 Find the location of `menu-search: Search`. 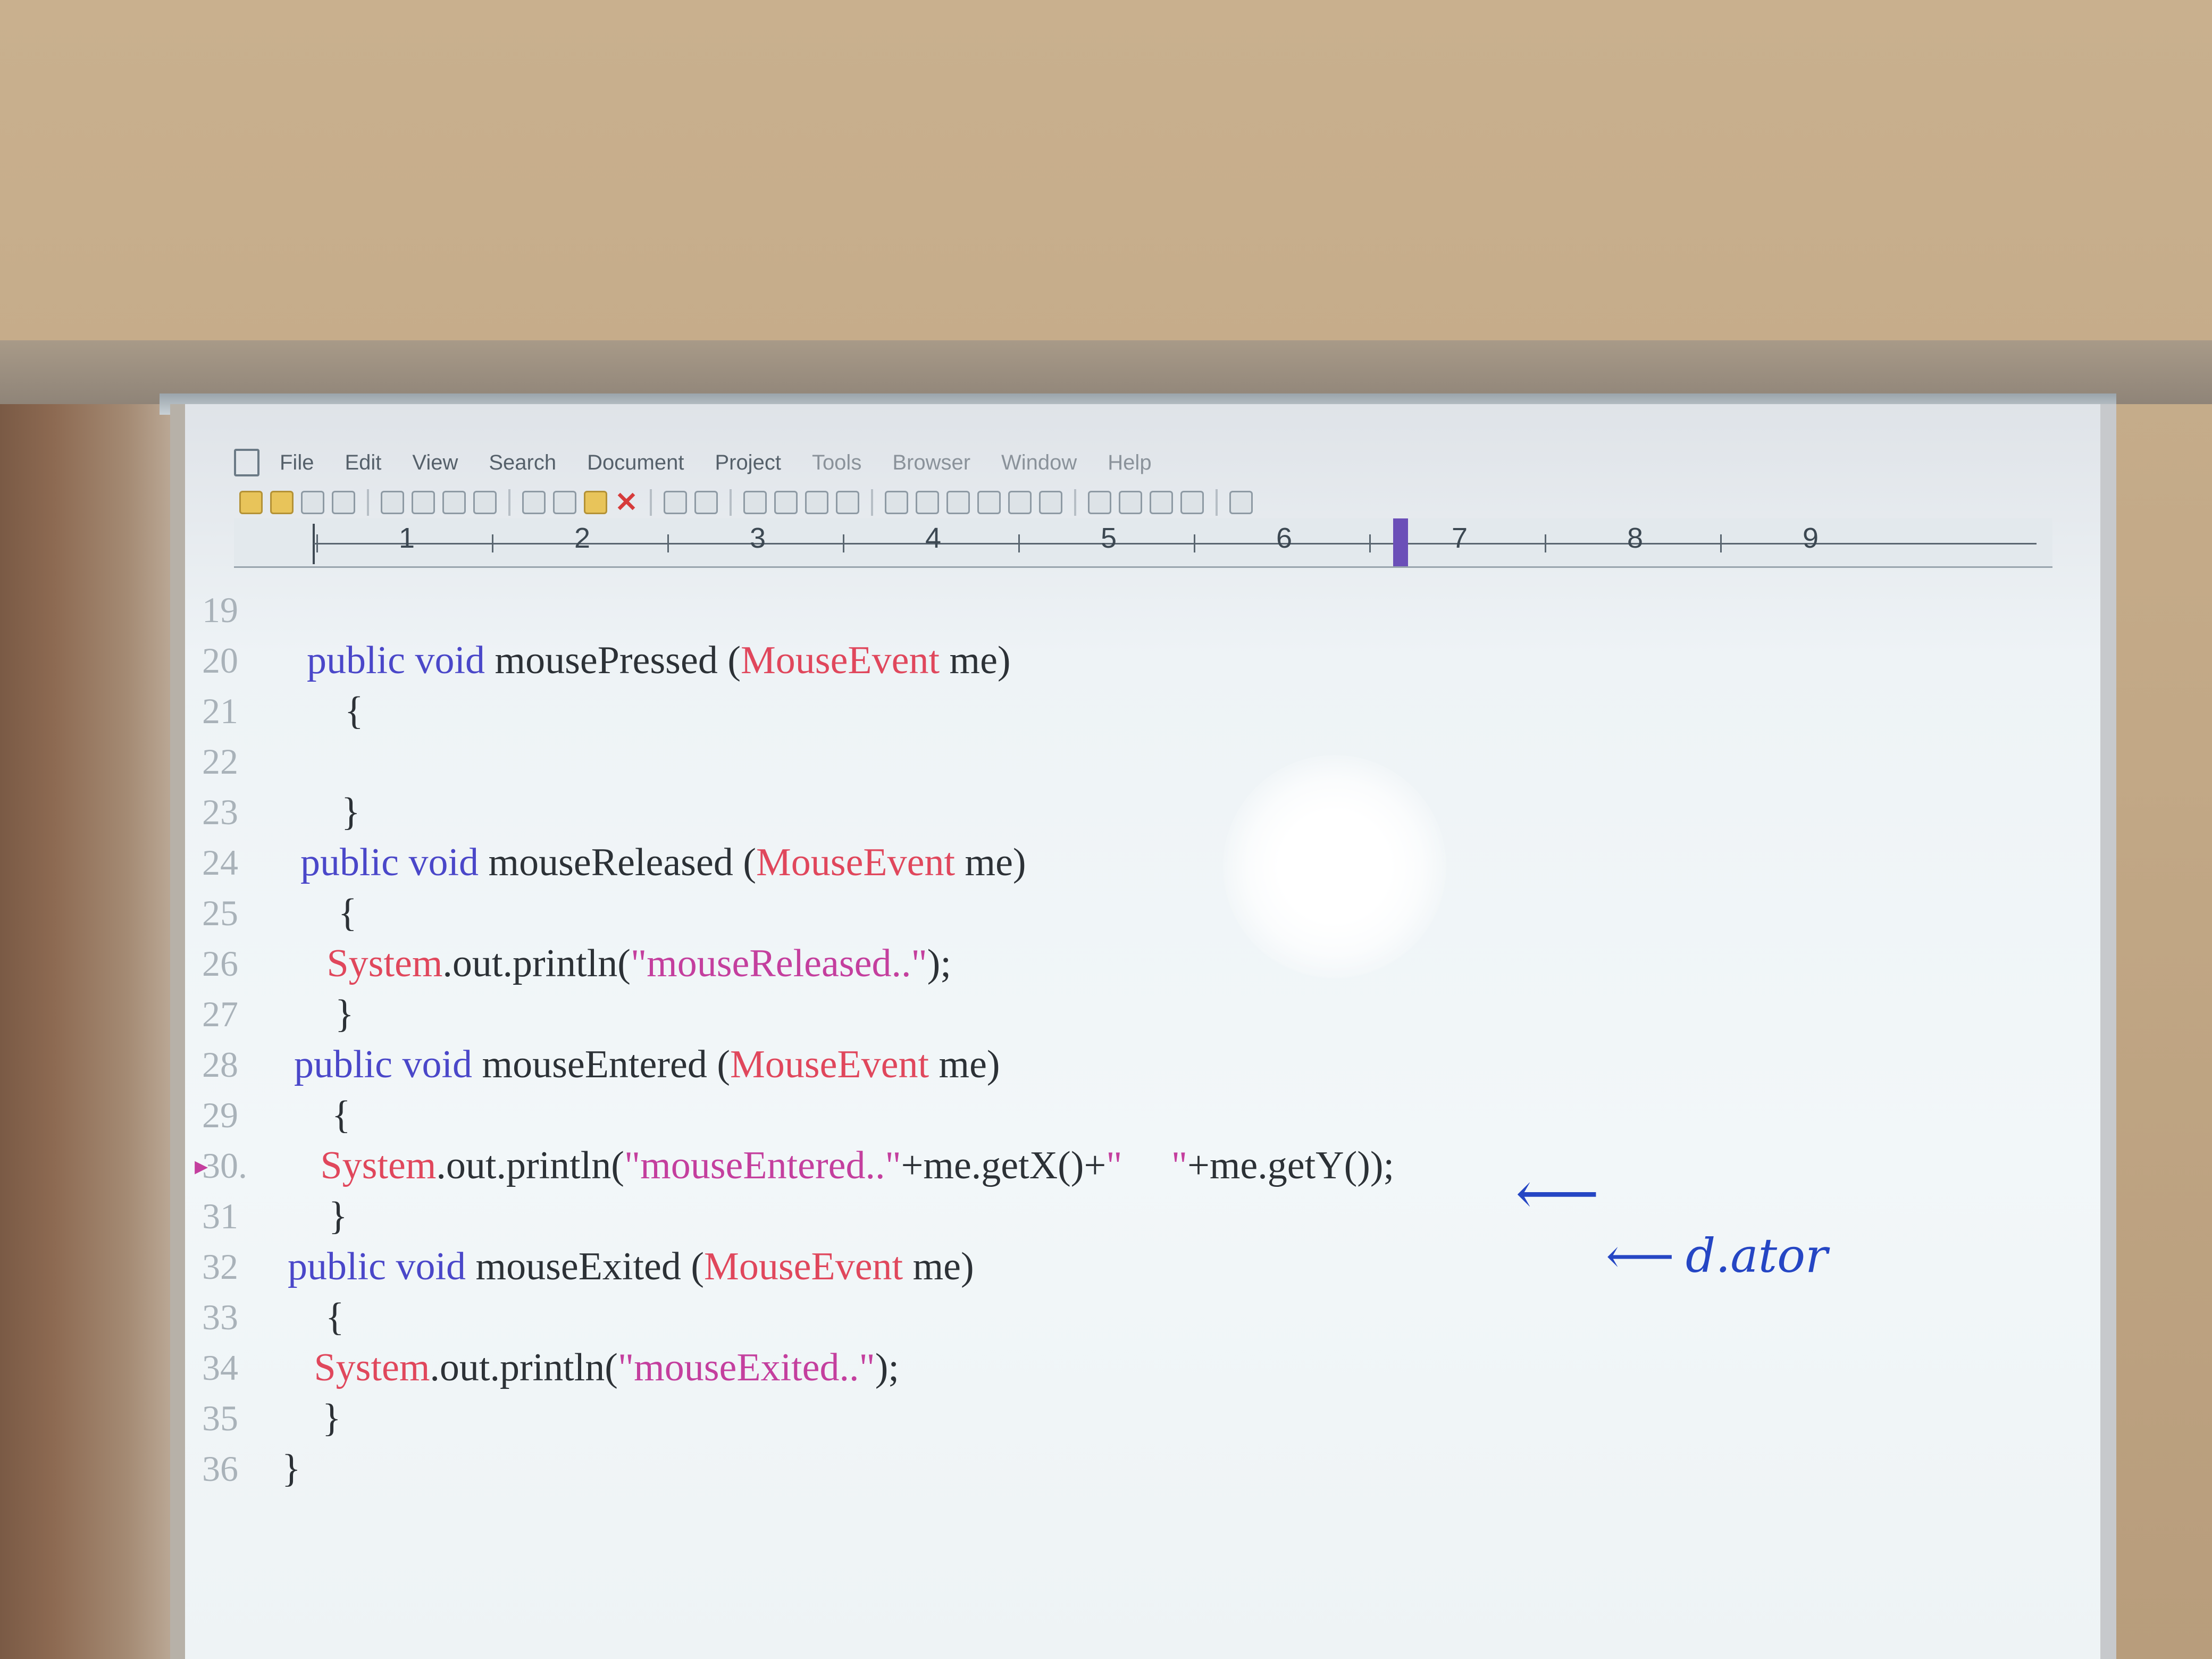

menu-search: Search is located at coordinates (522, 463).